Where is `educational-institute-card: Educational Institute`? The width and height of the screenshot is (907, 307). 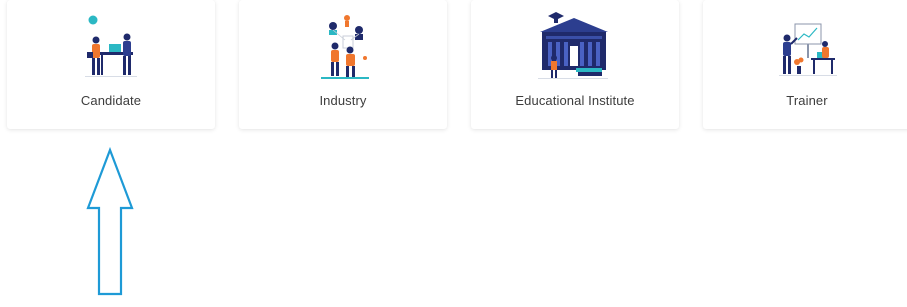
educational-institute-card: Educational Institute is located at coordinates (575, 64).